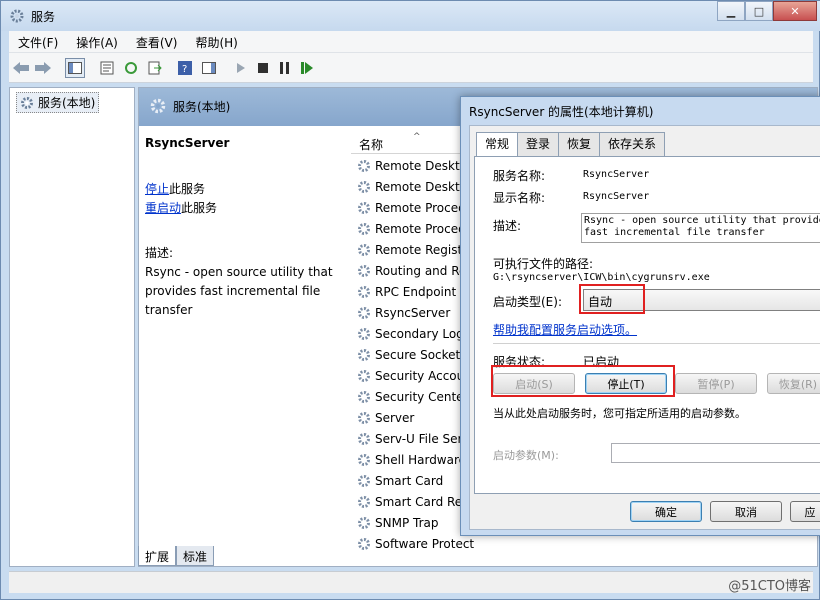  What do you see at coordinates (415, 459) in the screenshot?
I see `table-row: Shell Hardware` at bounding box center [415, 459].